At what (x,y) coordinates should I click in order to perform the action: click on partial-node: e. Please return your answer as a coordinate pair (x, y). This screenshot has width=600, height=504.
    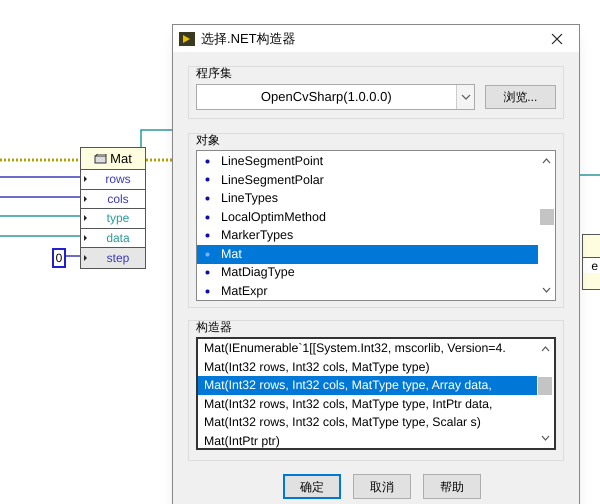
    Looking at the image, I should click on (591, 262).